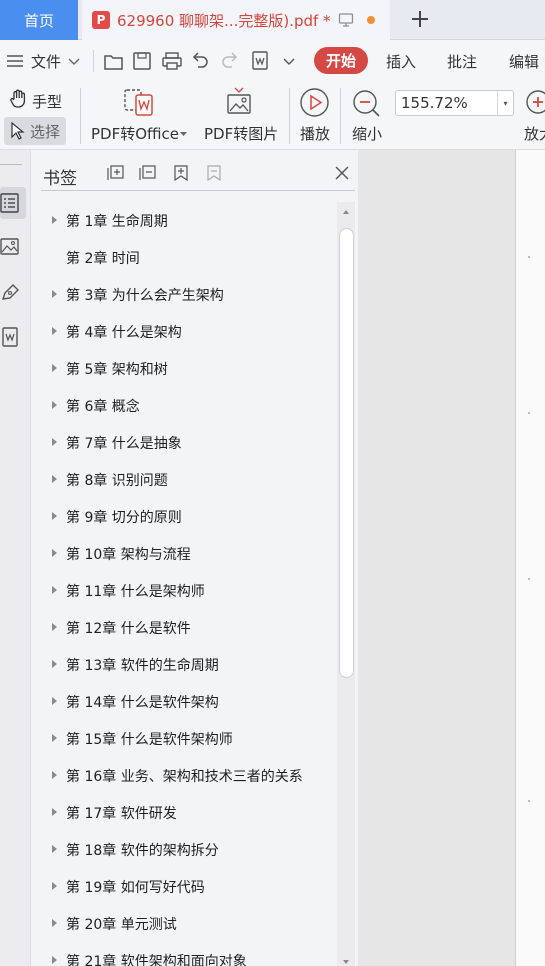 The image size is (545, 966). What do you see at coordinates (11, 337) in the screenshot?
I see `export-icon` at bounding box center [11, 337].